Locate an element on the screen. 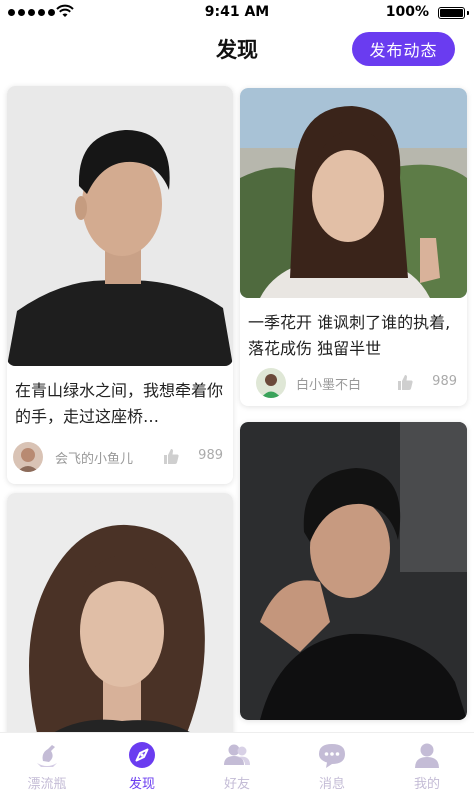 The image size is (474, 795). post-meta: 会飞的小鱼儿 989 is located at coordinates (118, 457).